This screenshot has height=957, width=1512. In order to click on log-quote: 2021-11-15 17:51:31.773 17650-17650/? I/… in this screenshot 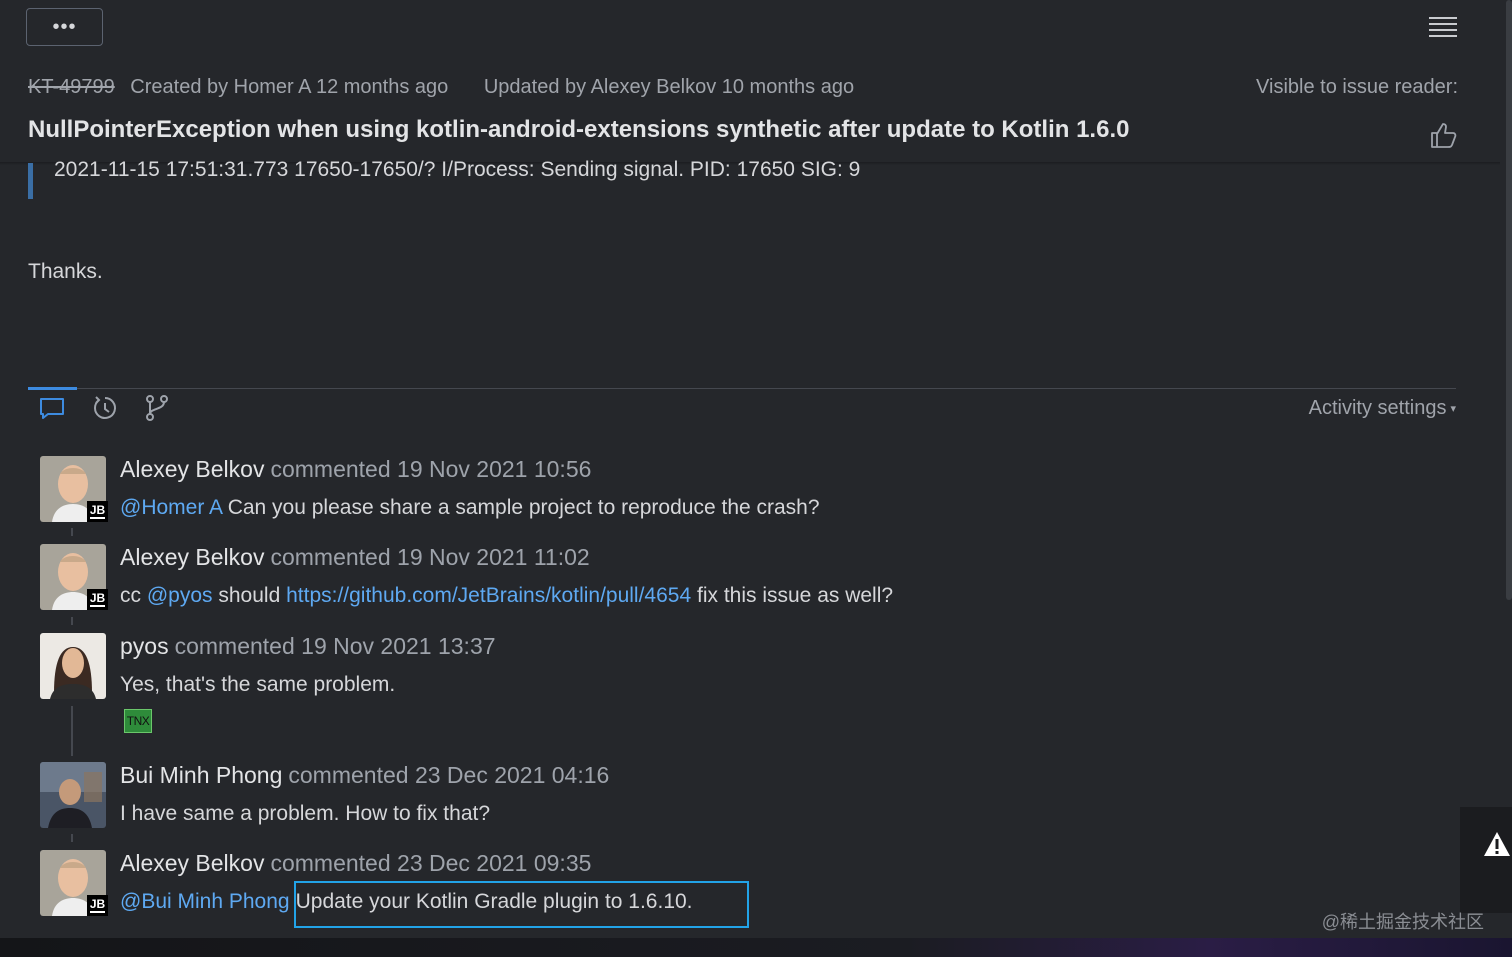, I will do `click(457, 169)`.